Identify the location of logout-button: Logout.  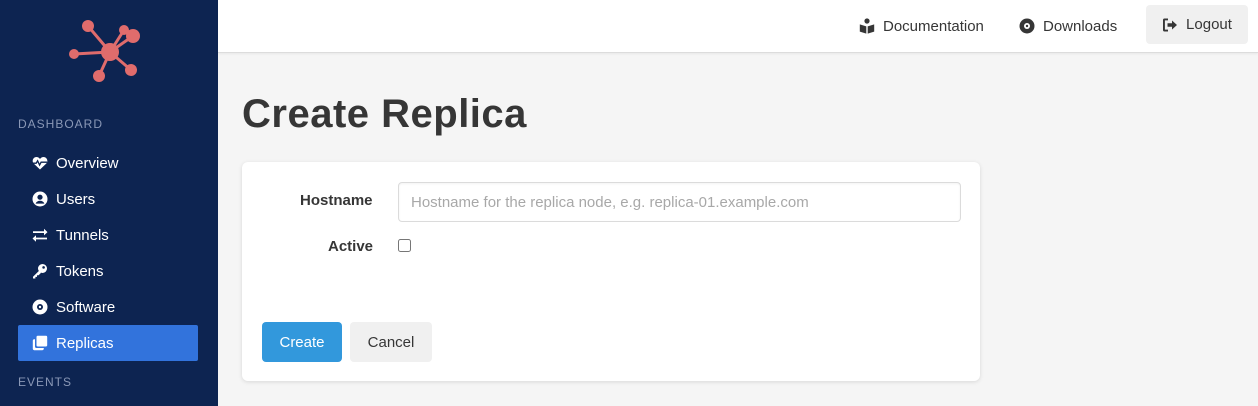
(1197, 24).